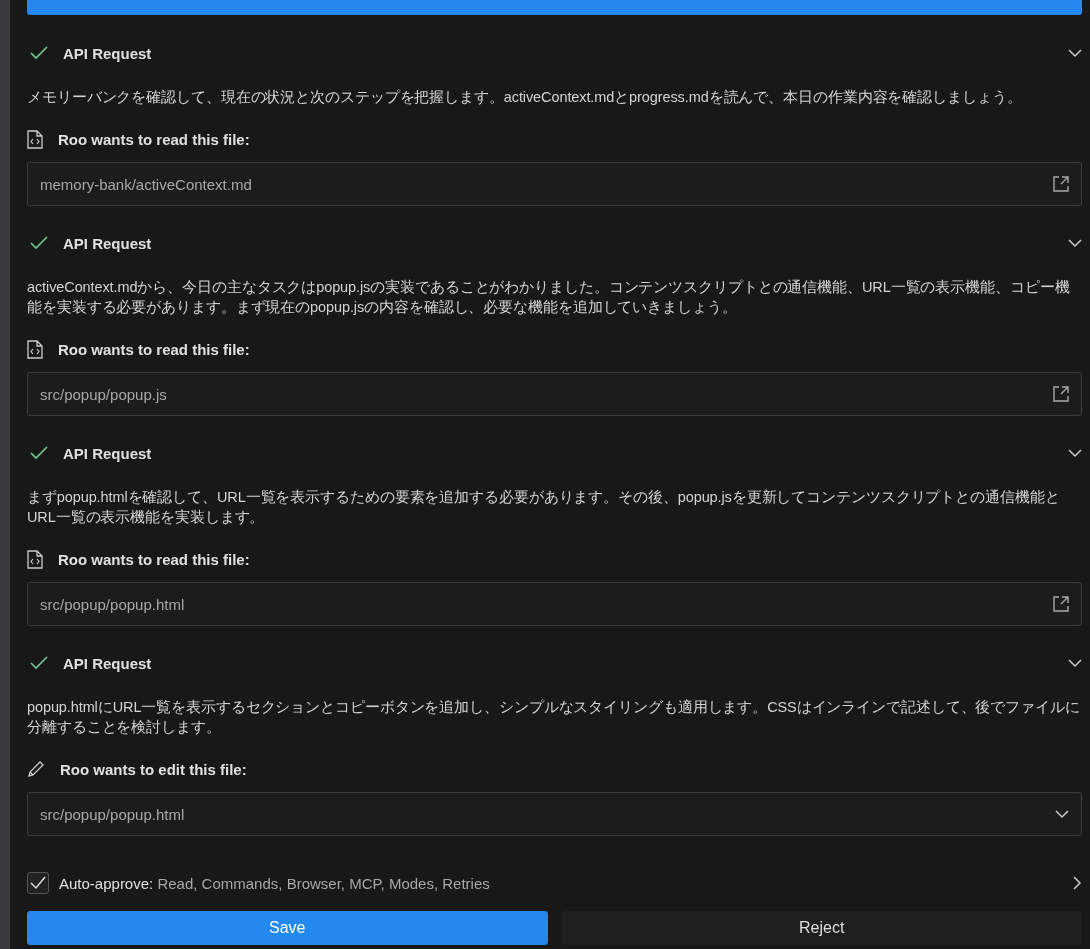 The width and height of the screenshot is (1090, 949). What do you see at coordinates (561, 883) in the screenshot?
I see `auto-approve-text: Auto-approve: Read, Commands, Browser, MCP, Modes, Retries` at bounding box center [561, 883].